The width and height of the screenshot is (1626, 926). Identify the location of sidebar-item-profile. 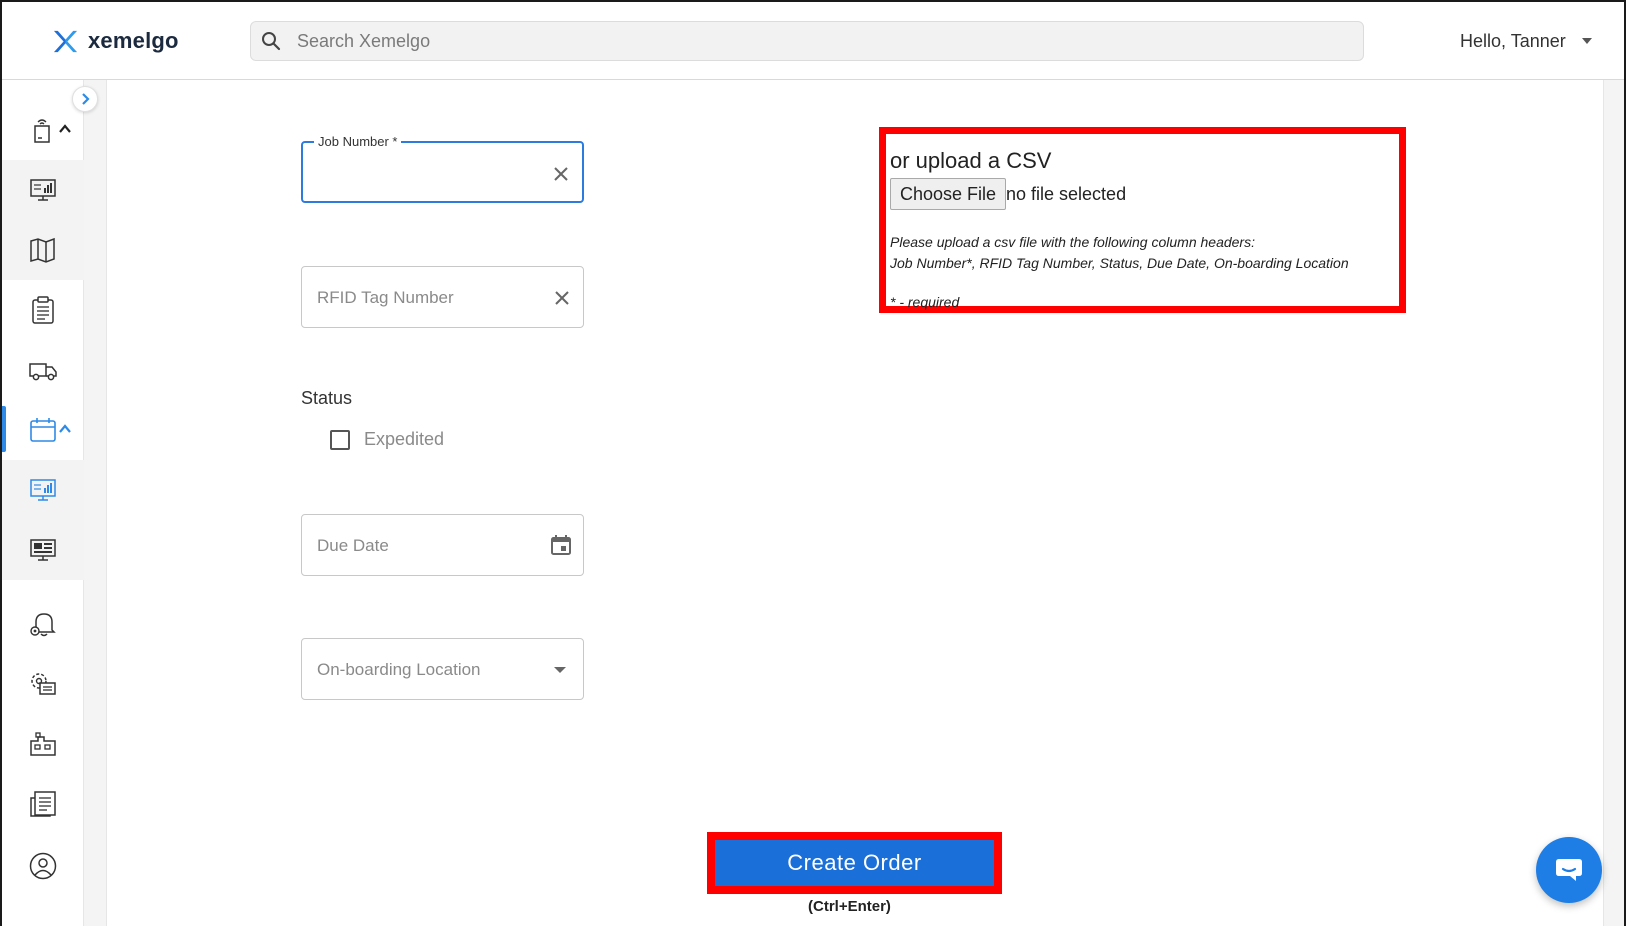
(43, 866).